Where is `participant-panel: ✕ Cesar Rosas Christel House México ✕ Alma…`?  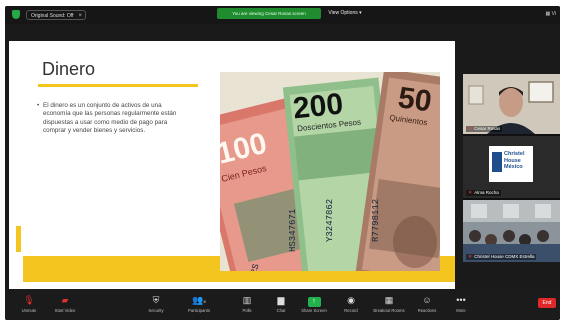 participant-panel: ✕ Cesar Rosas Christel House México ✕ Alma… is located at coordinates (511, 168).